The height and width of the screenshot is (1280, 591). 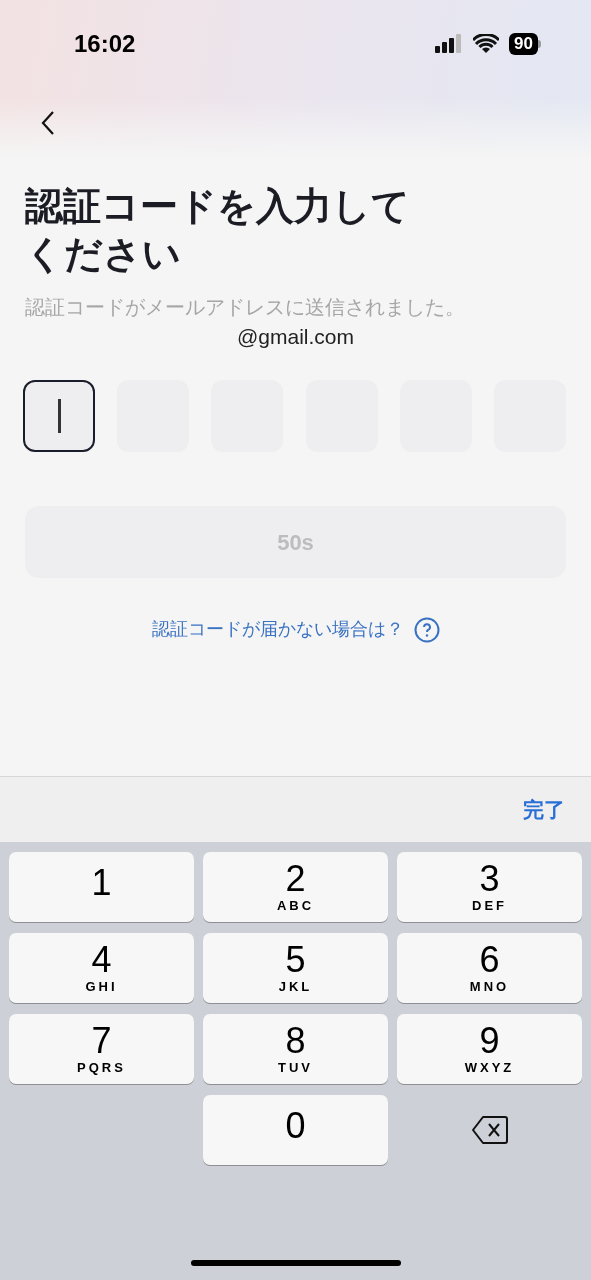 What do you see at coordinates (489, 1049) in the screenshot?
I see `keypad-key: 9 WXYZ` at bounding box center [489, 1049].